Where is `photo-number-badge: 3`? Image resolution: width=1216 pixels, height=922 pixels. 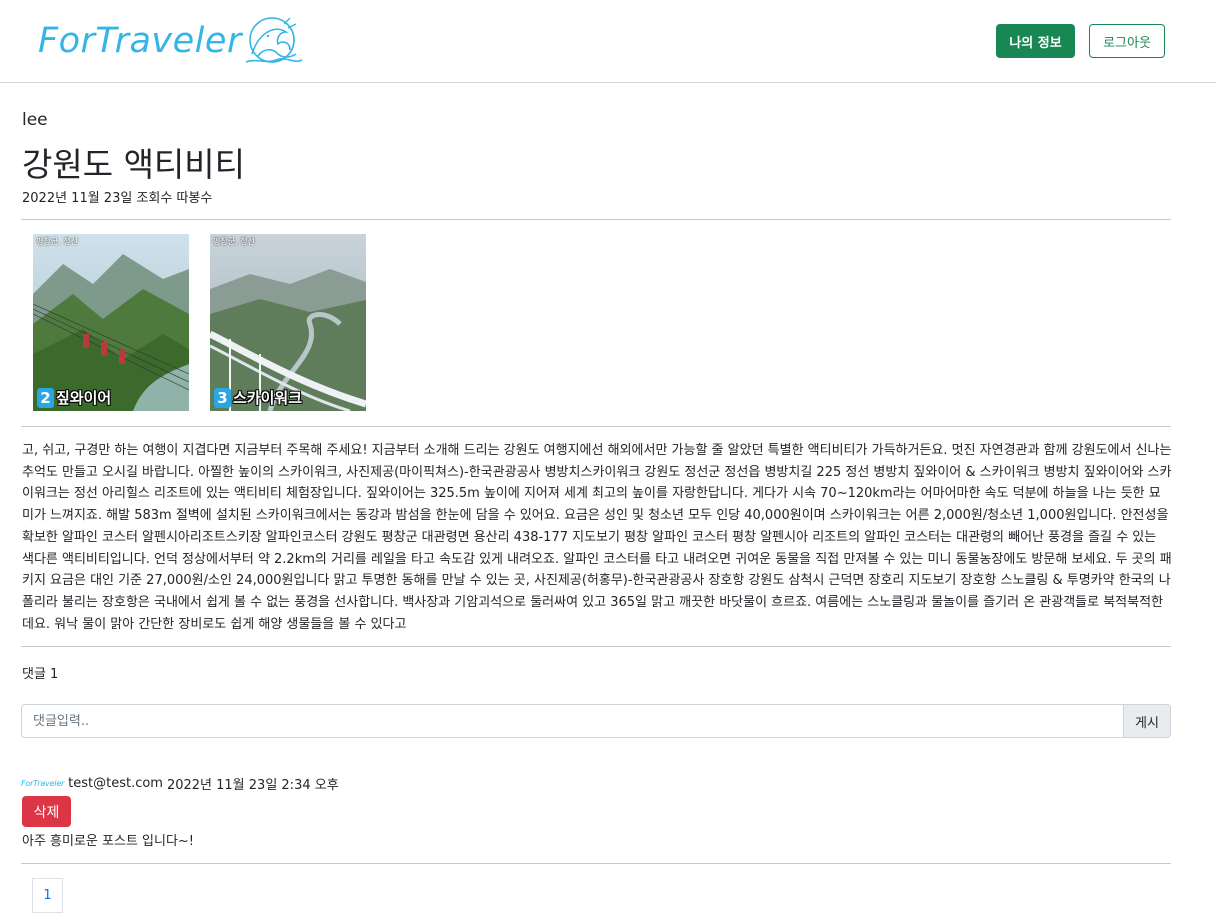 photo-number-badge: 3 is located at coordinates (222, 397).